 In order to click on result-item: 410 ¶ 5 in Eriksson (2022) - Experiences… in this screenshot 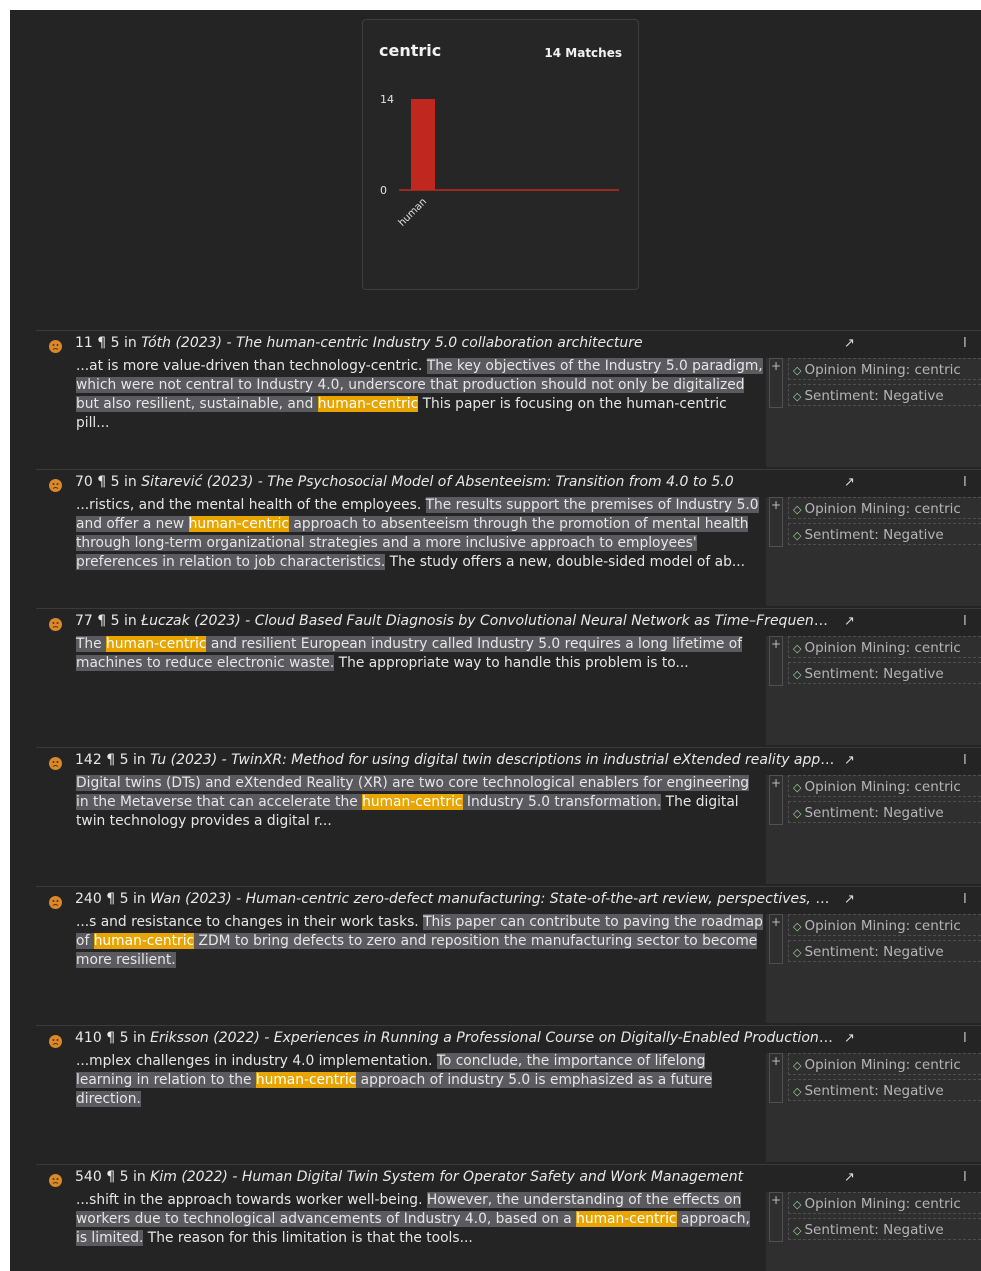, I will do `click(495, 1094)`.